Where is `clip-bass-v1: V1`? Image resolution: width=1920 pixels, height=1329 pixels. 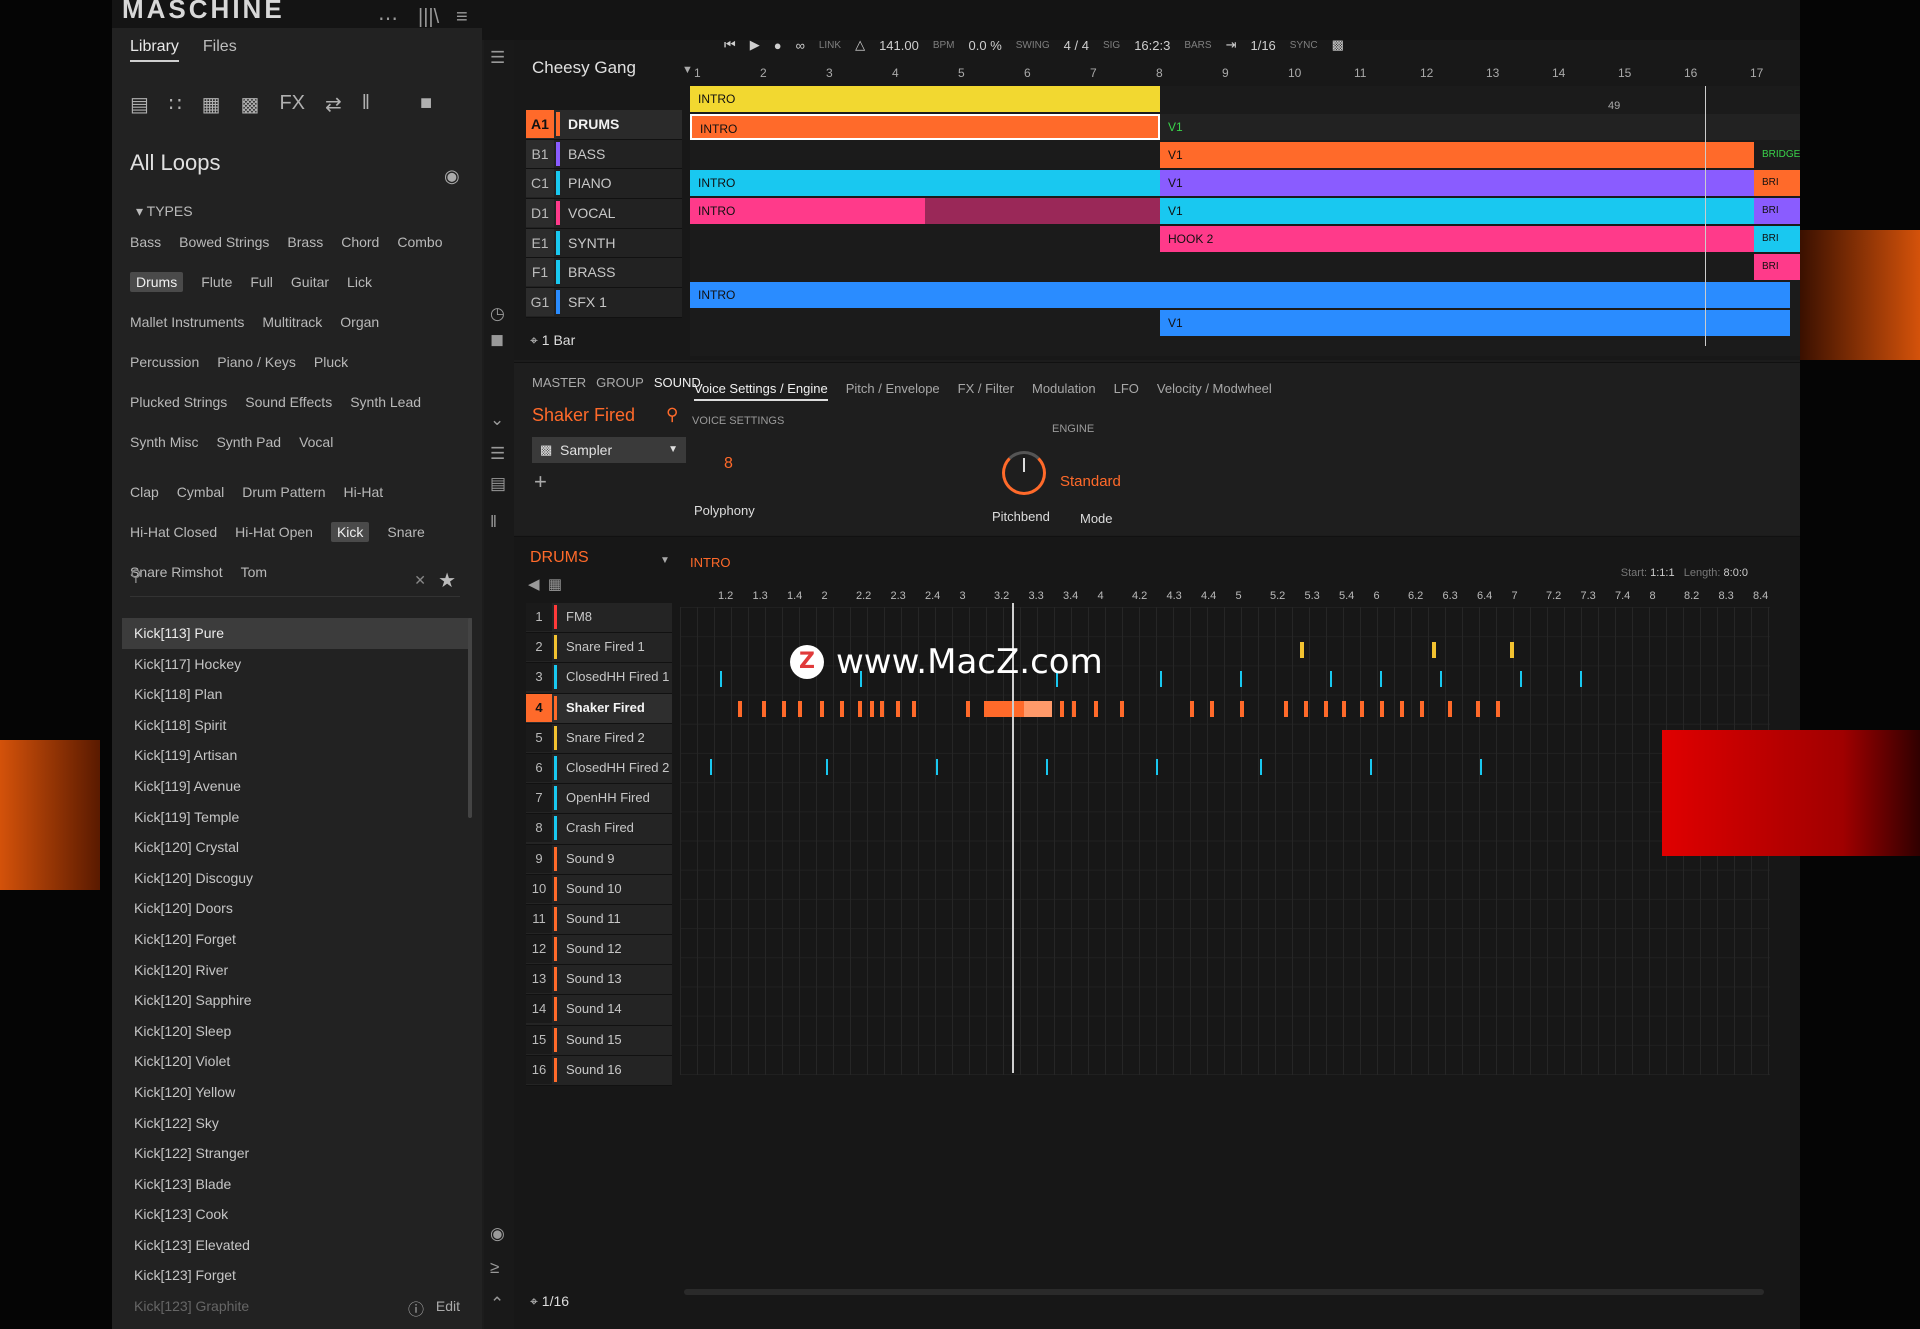 clip-bass-v1: V1 is located at coordinates (1480, 127).